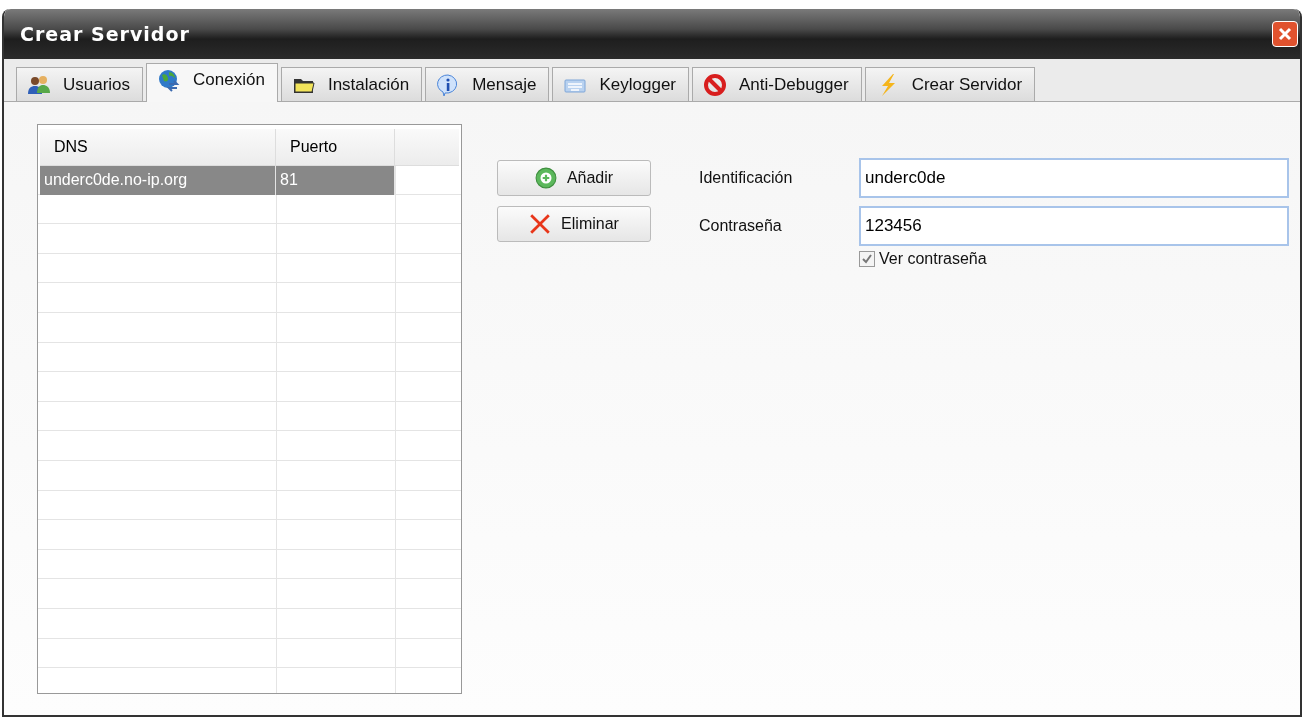  What do you see at coordinates (545, 178) in the screenshot?
I see `plus-icon` at bounding box center [545, 178].